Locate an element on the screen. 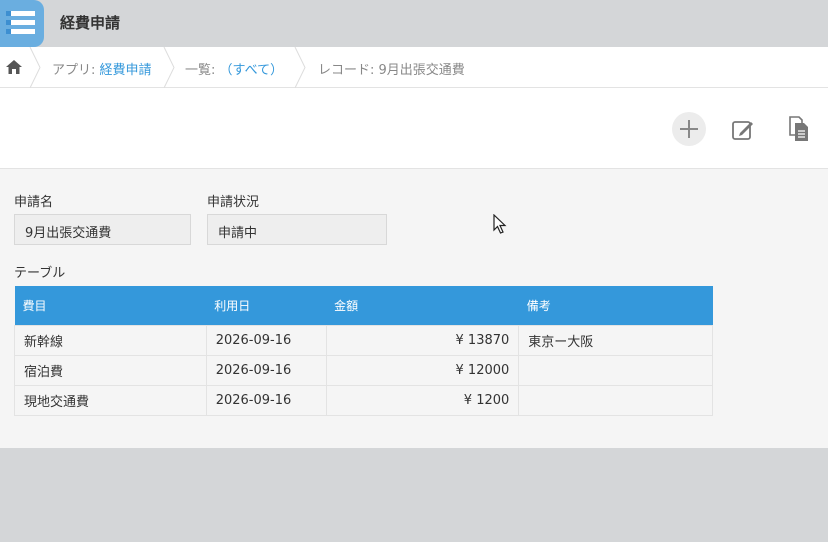 The height and width of the screenshot is (542, 828). field-label-status: 申請状況 is located at coordinates (233, 202).